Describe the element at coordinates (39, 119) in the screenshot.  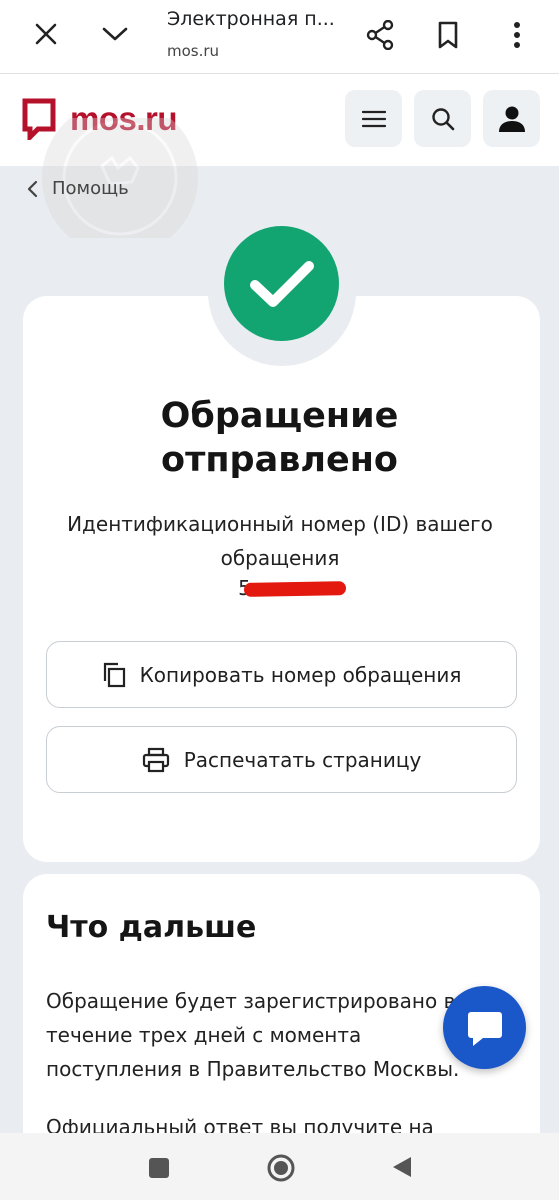
I see `logo-icon` at that location.